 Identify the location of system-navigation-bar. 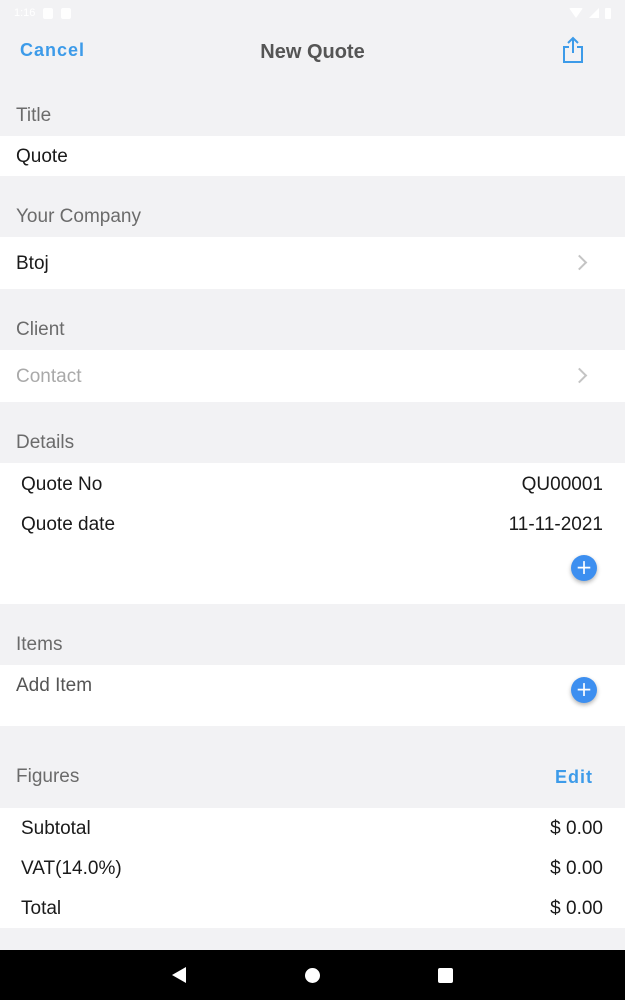
(312, 975).